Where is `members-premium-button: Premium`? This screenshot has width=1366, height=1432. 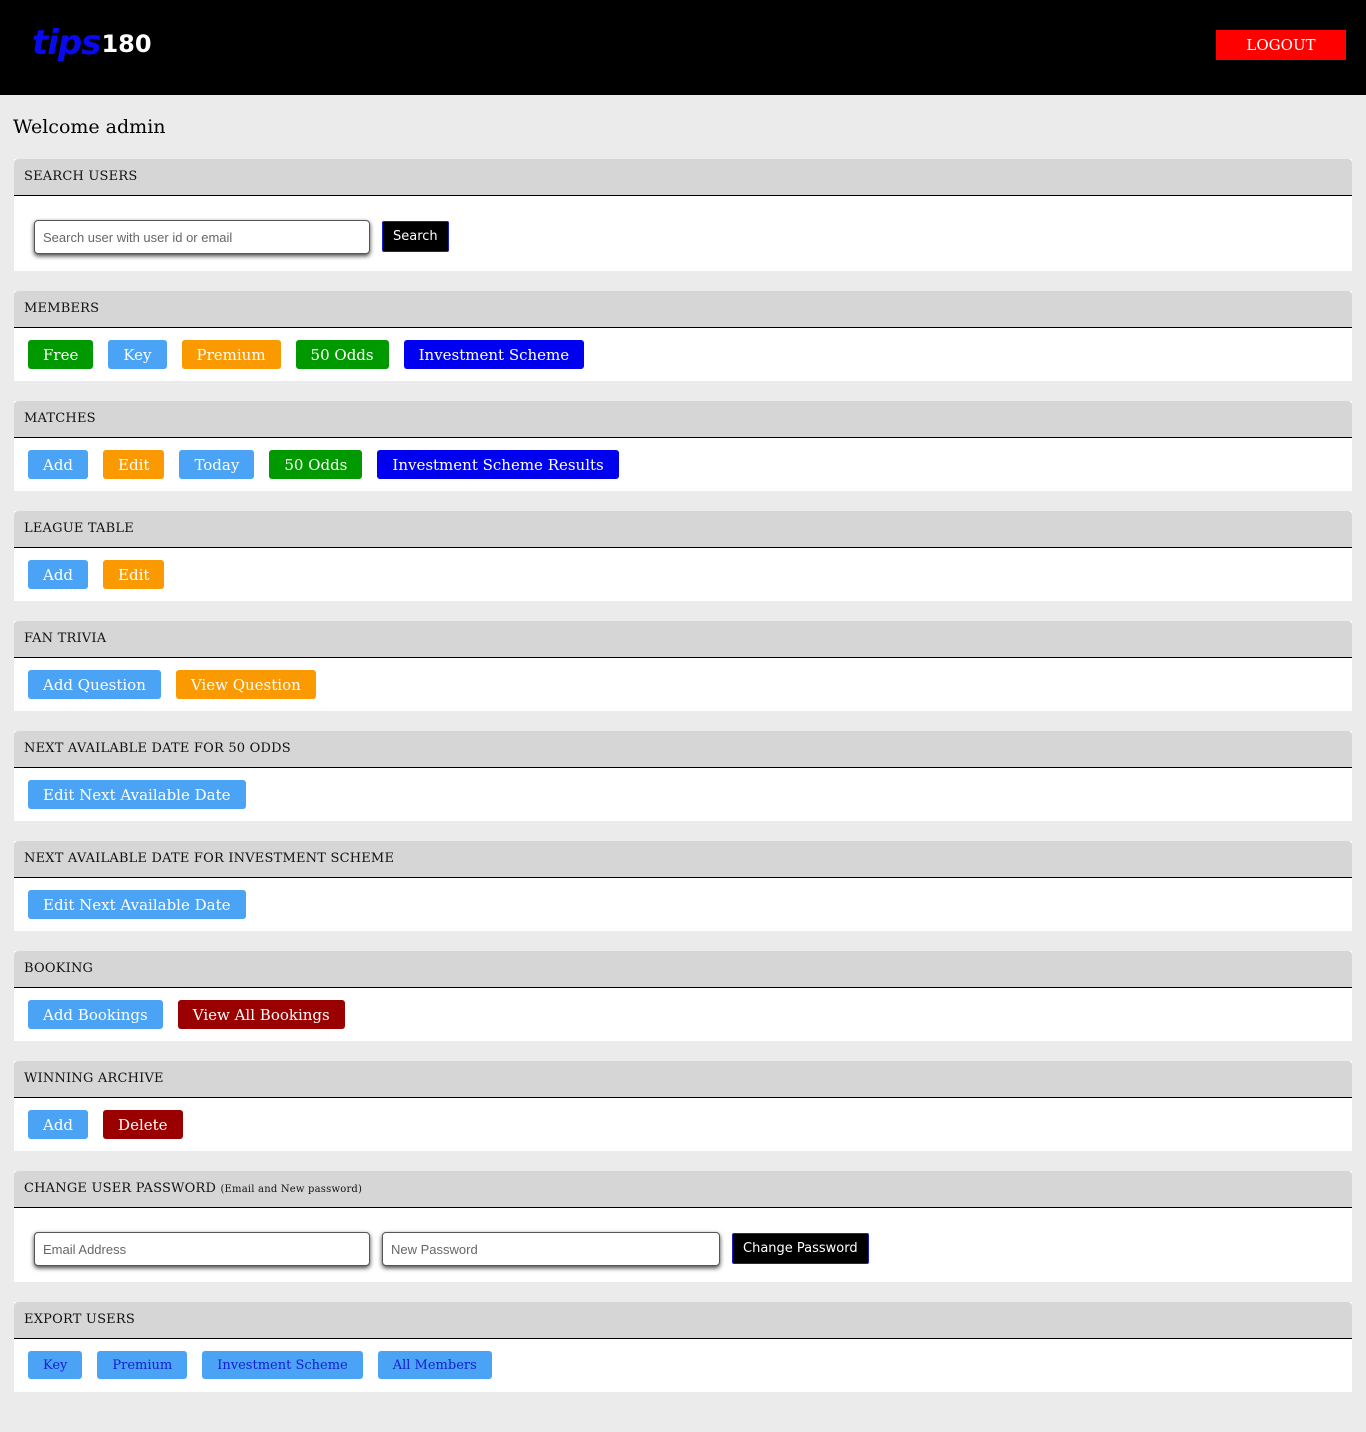 members-premium-button: Premium is located at coordinates (231, 354).